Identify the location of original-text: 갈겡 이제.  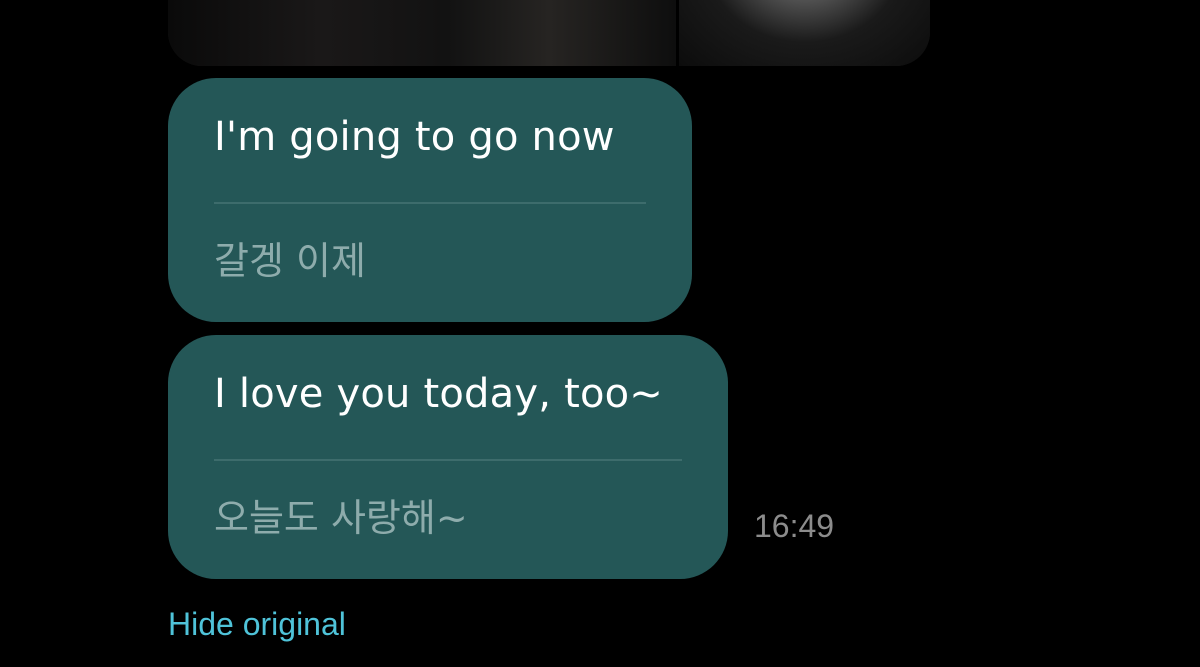
(290, 261).